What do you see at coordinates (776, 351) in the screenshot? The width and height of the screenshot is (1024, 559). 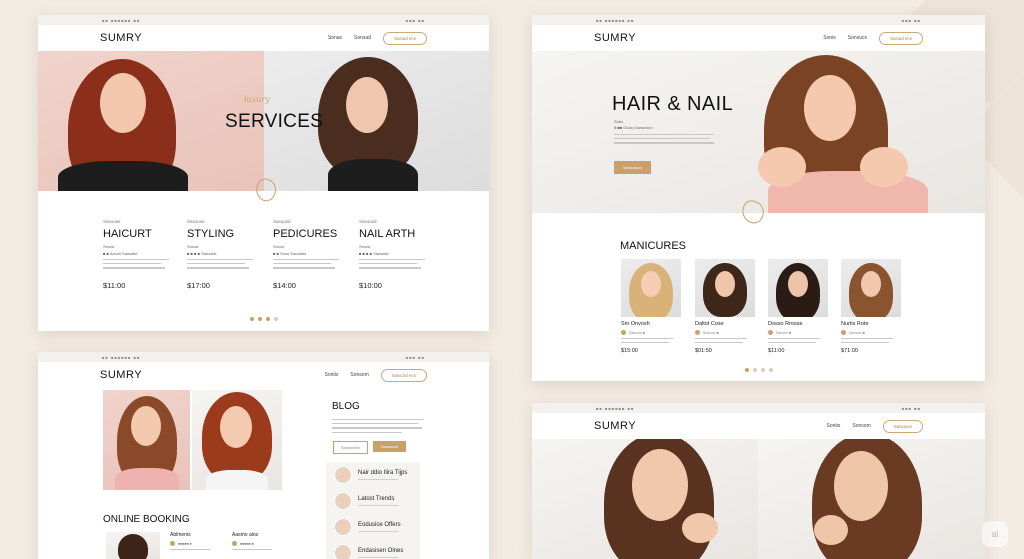 I see `card-price: $11:00` at bounding box center [776, 351].